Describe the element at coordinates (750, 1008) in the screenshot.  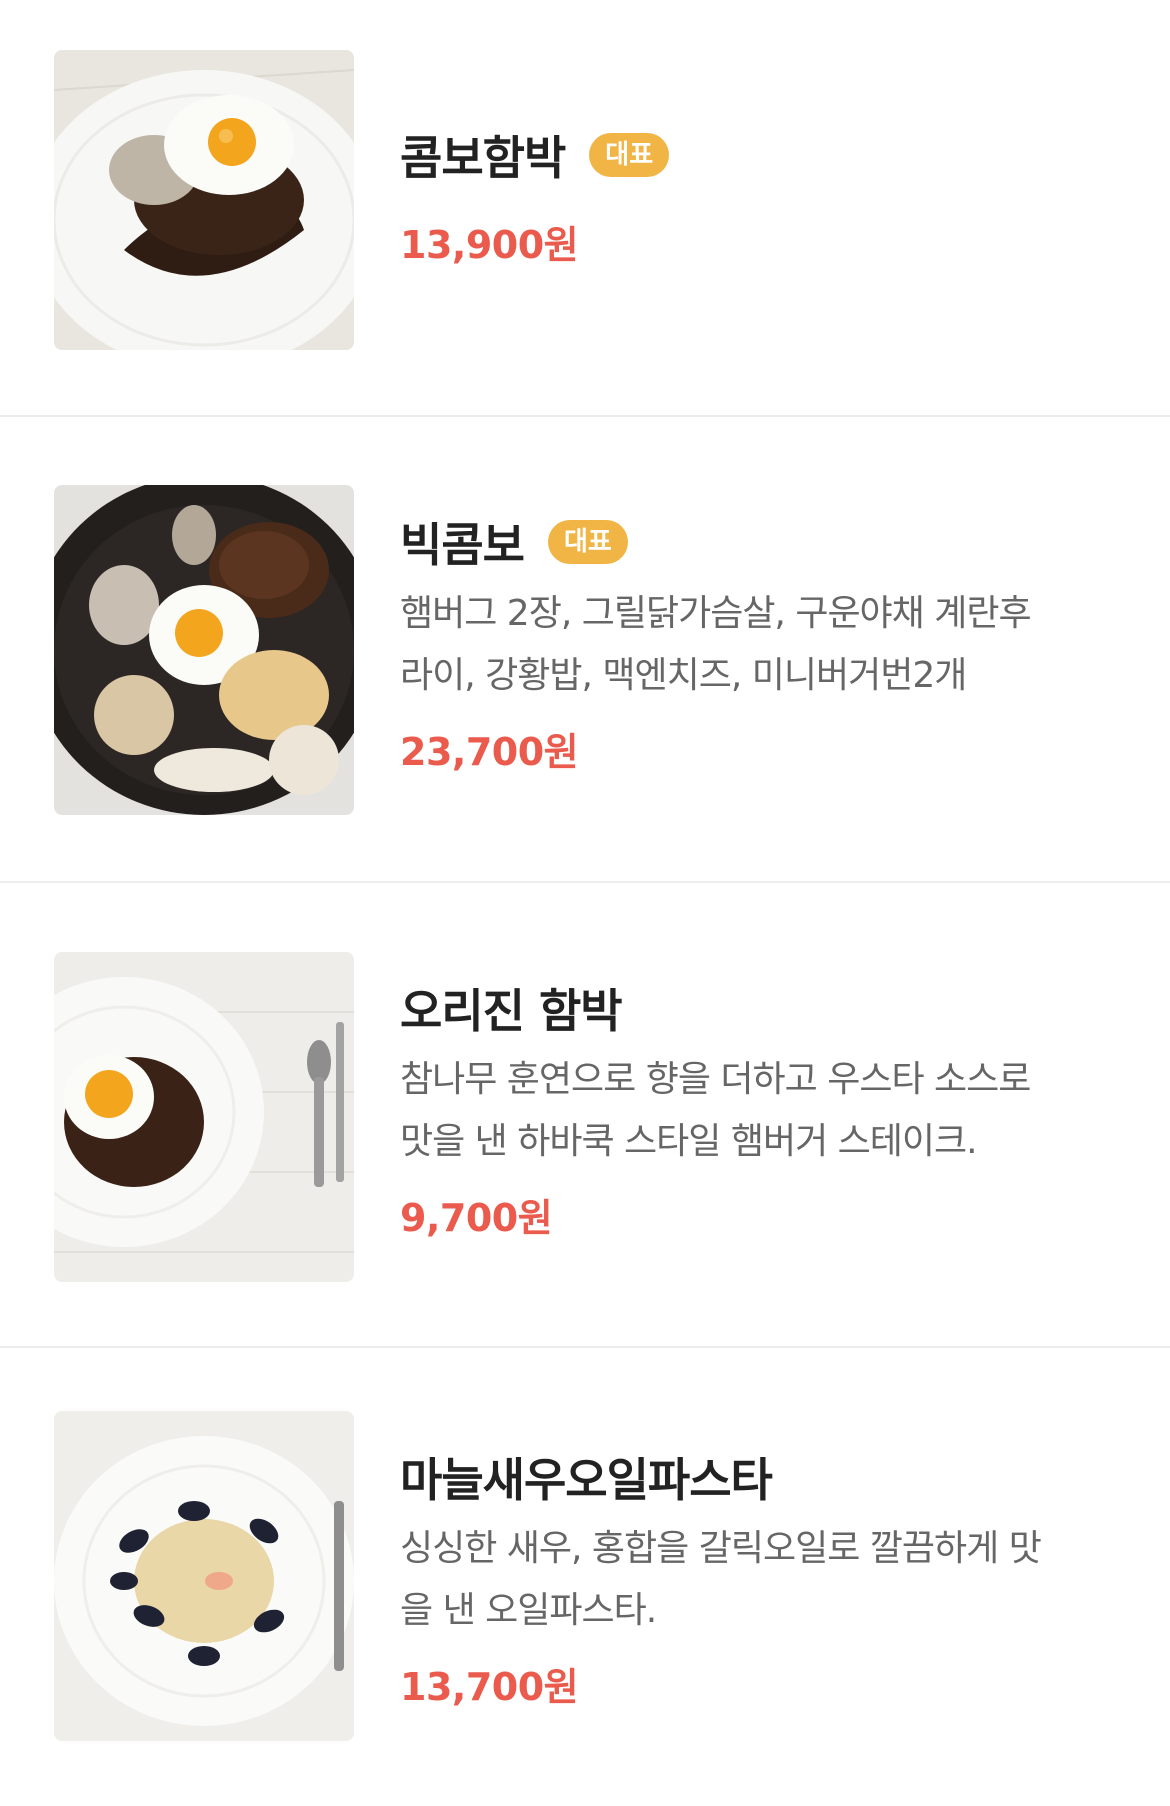
I see `menu-item-name-row: 오리진 함박` at that location.